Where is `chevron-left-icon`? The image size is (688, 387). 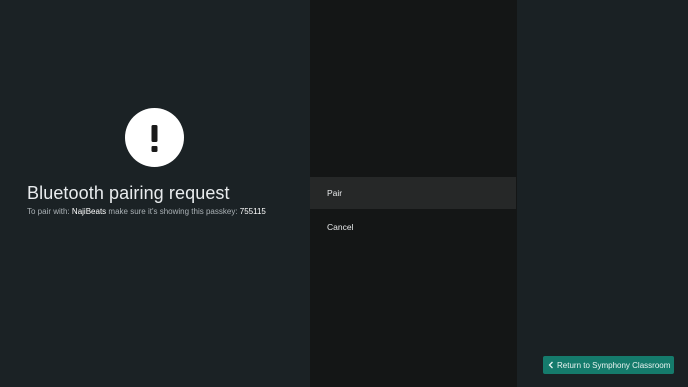
chevron-left-icon is located at coordinates (551, 365).